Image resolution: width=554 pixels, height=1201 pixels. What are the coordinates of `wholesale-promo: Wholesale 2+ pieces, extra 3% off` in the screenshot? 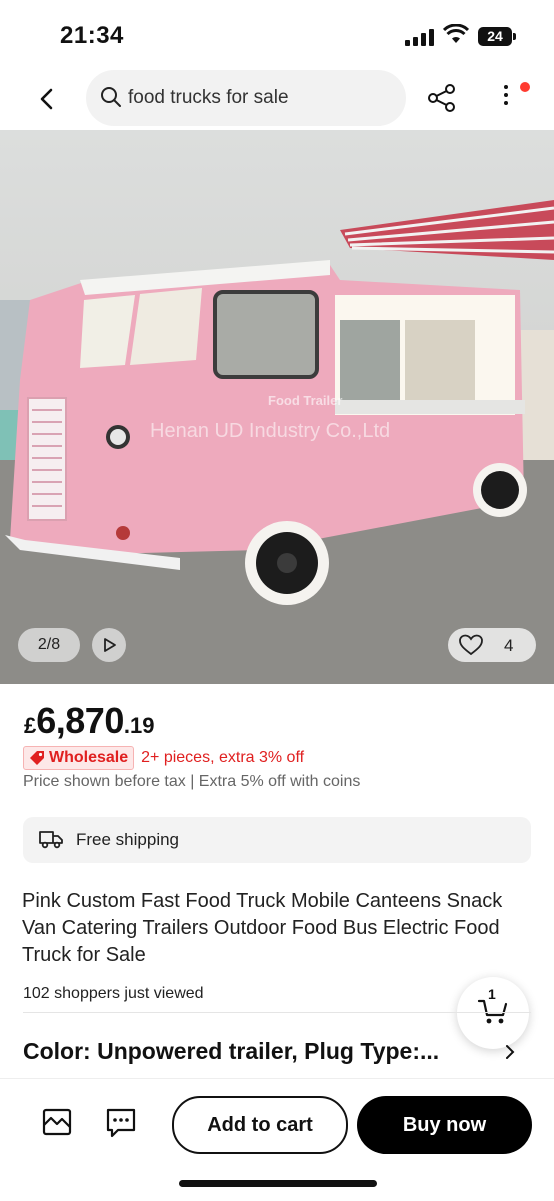 It's located at (163, 758).